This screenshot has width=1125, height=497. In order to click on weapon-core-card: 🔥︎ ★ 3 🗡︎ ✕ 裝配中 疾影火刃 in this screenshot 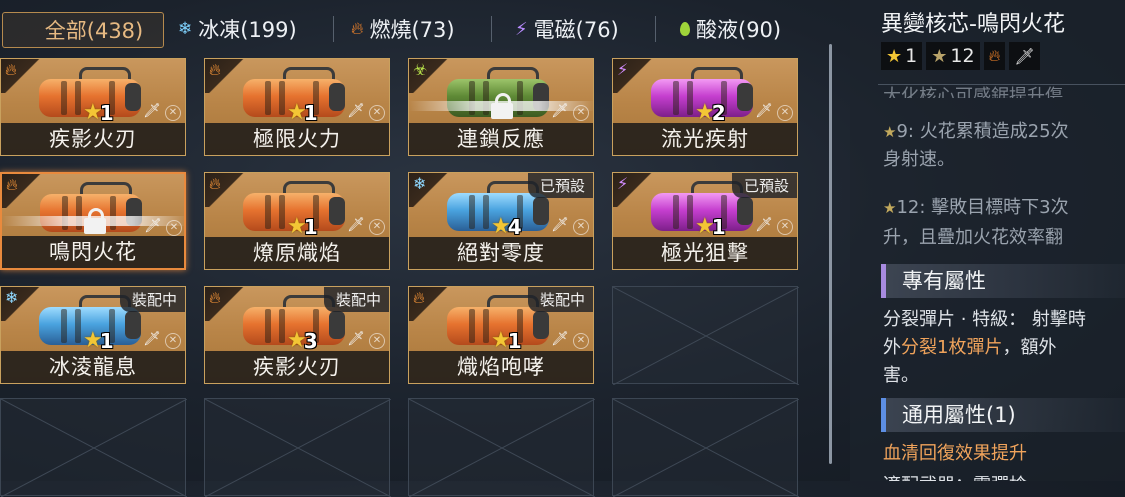, I will do `click(297, 335)`.